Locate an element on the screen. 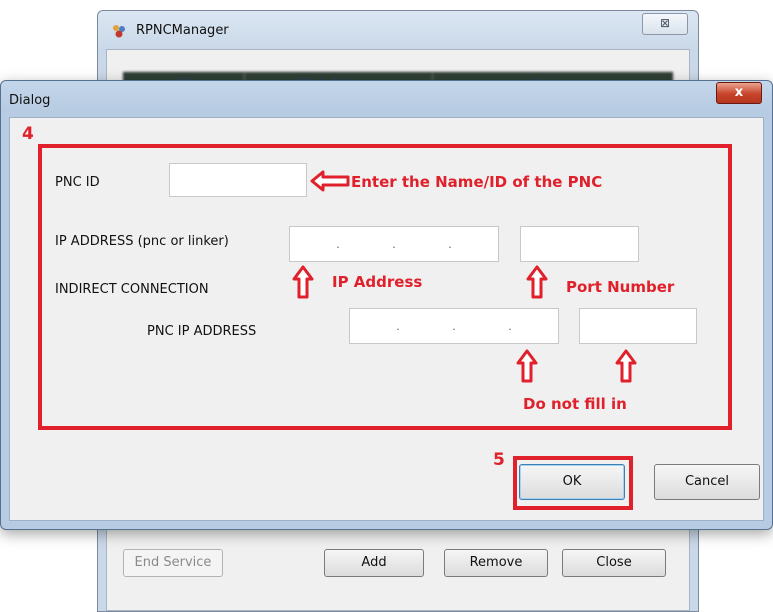 The image size is (773, 612). window-title: RPNCManager is located at coordinates (182, 30).